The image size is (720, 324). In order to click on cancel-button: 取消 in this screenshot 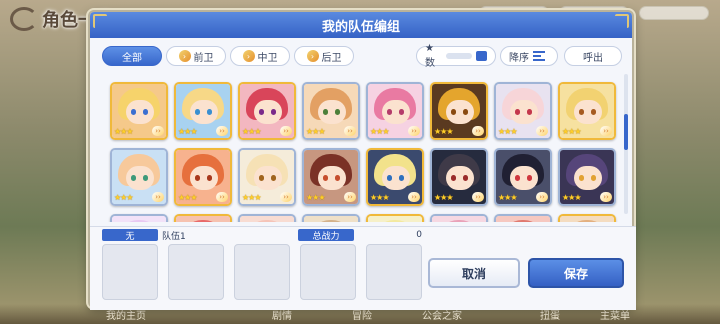, I will do `click(474, 273)`.